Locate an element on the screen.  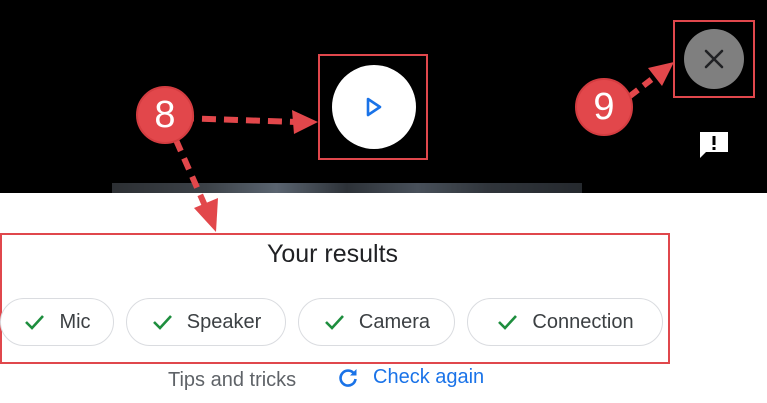
check-again-button: Check again is located at coordinates (410, 377).